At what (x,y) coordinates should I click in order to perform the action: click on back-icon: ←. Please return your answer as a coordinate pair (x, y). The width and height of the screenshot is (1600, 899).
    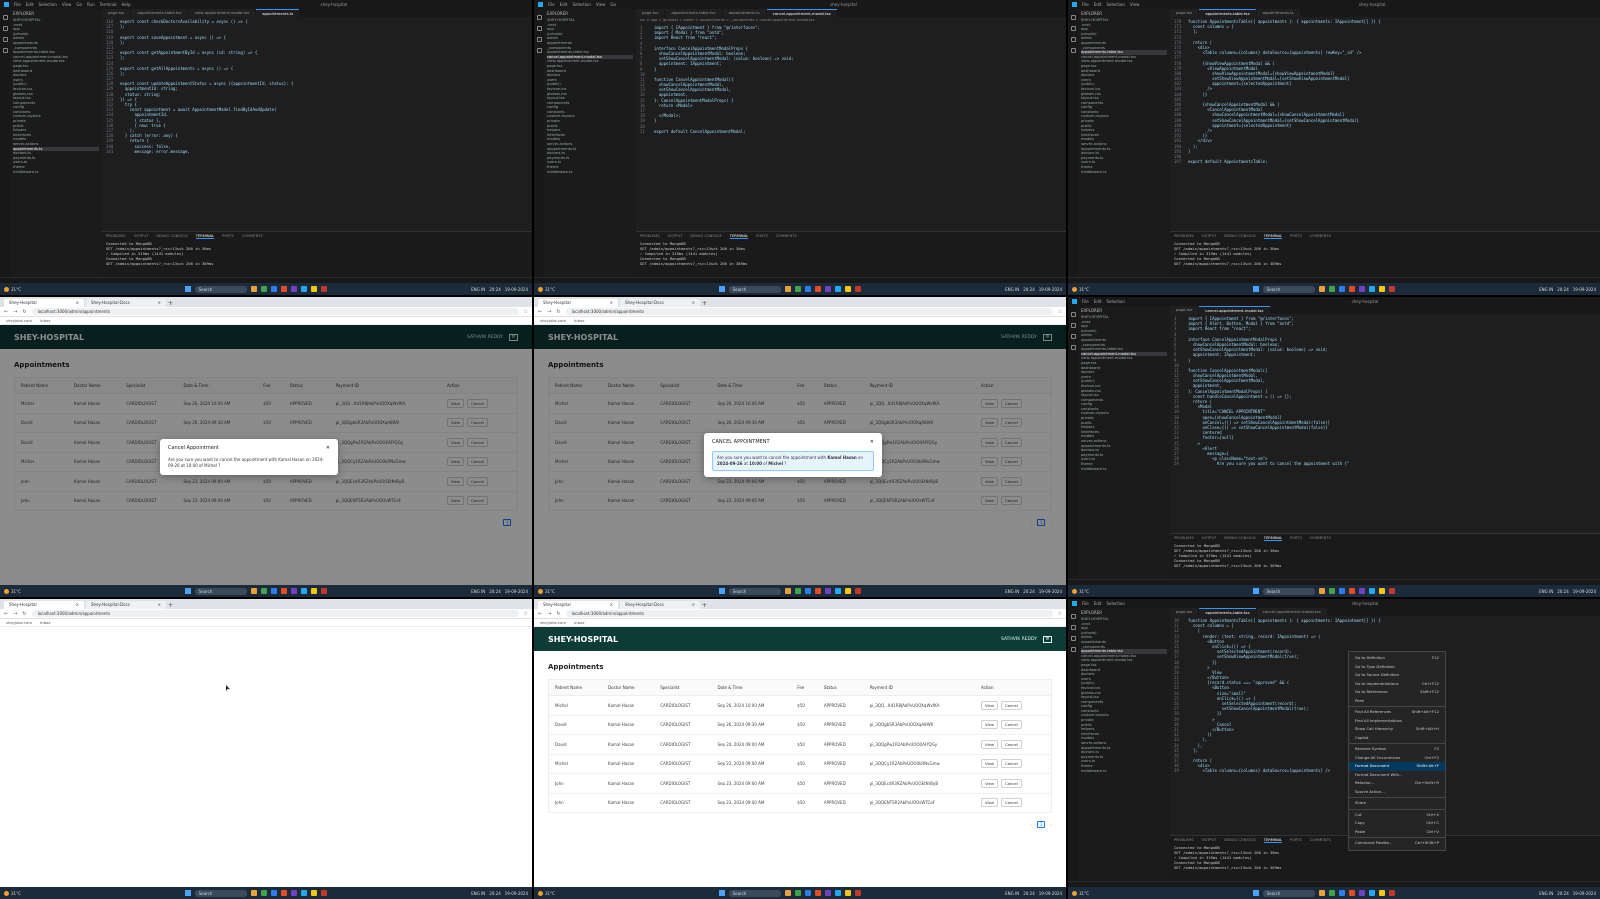
    Looking at the image, I should click on (540, 312).